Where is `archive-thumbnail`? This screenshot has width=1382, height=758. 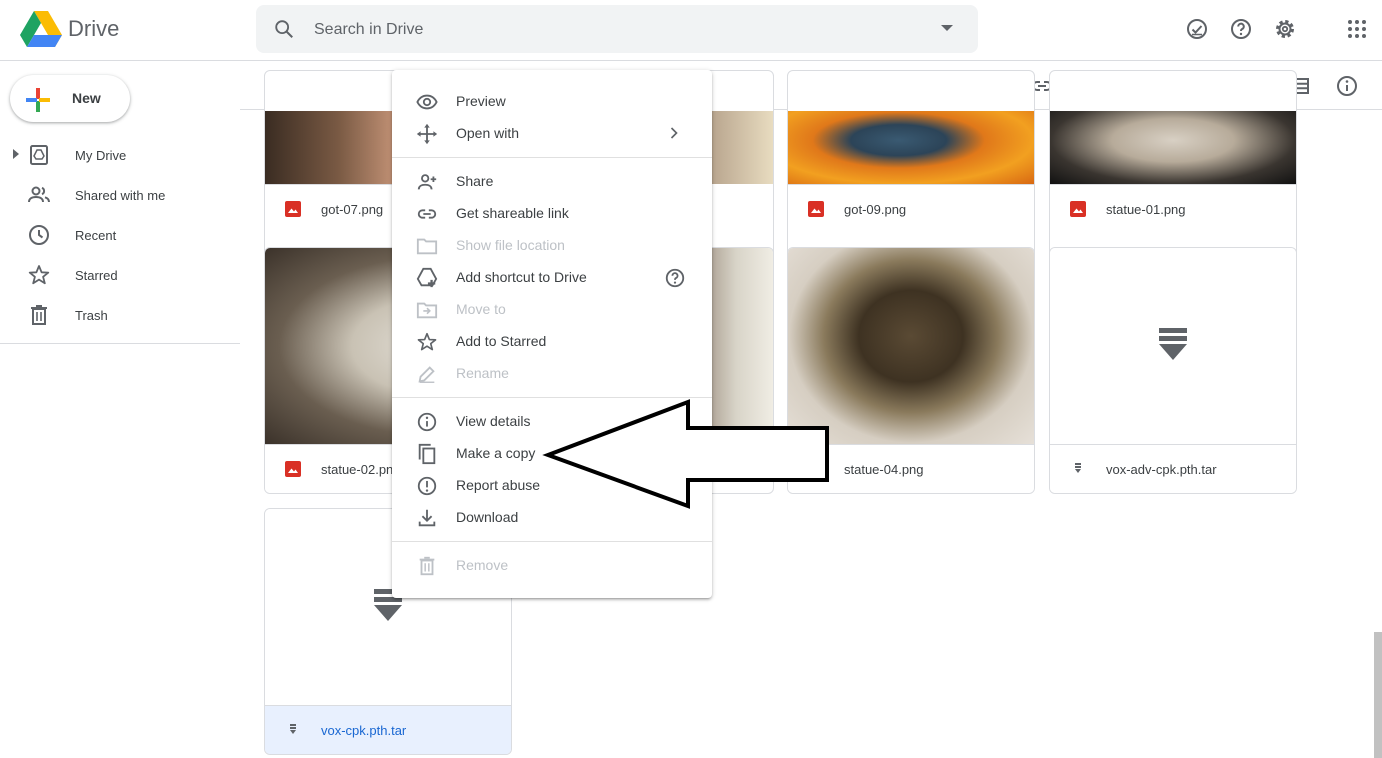
archive-thumbnail is located at coordinates (1173, 346).